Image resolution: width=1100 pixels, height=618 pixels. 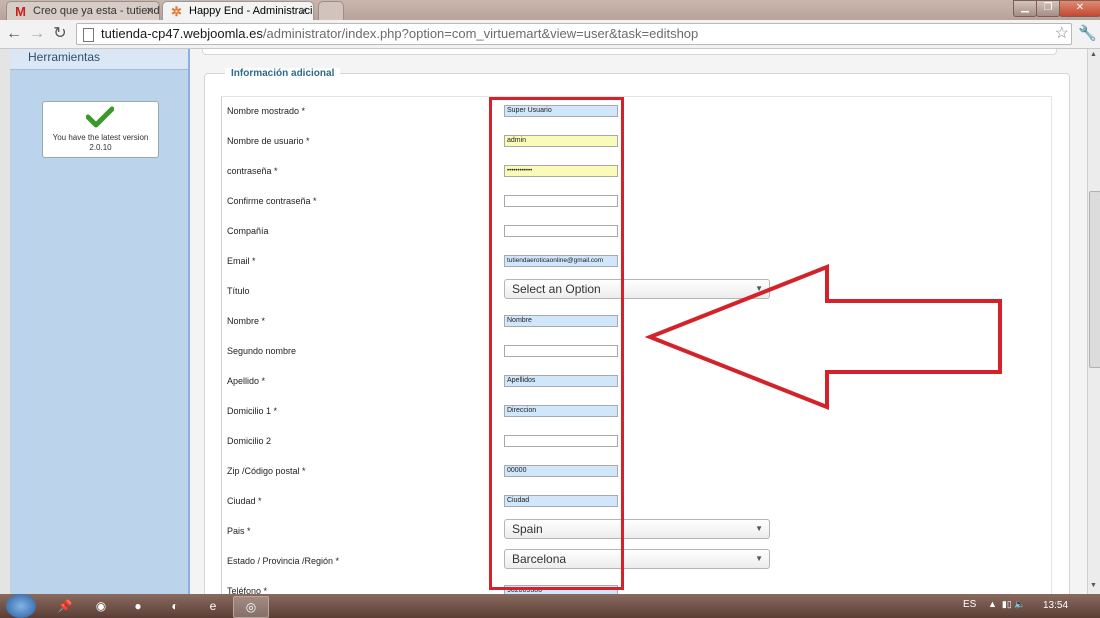 I want to click on back-icon: ←, so click(x=14, y=34).